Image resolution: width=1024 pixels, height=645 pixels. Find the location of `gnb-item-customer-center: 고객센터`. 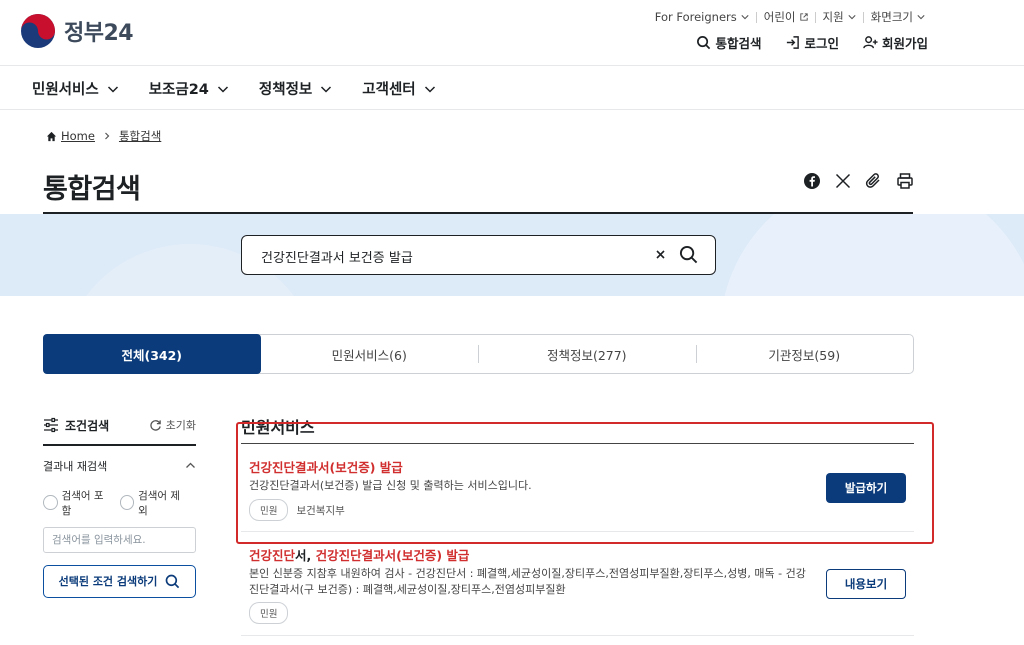

gnb-item-customer-center: 고객센터 is located at coordinates (398, 88).